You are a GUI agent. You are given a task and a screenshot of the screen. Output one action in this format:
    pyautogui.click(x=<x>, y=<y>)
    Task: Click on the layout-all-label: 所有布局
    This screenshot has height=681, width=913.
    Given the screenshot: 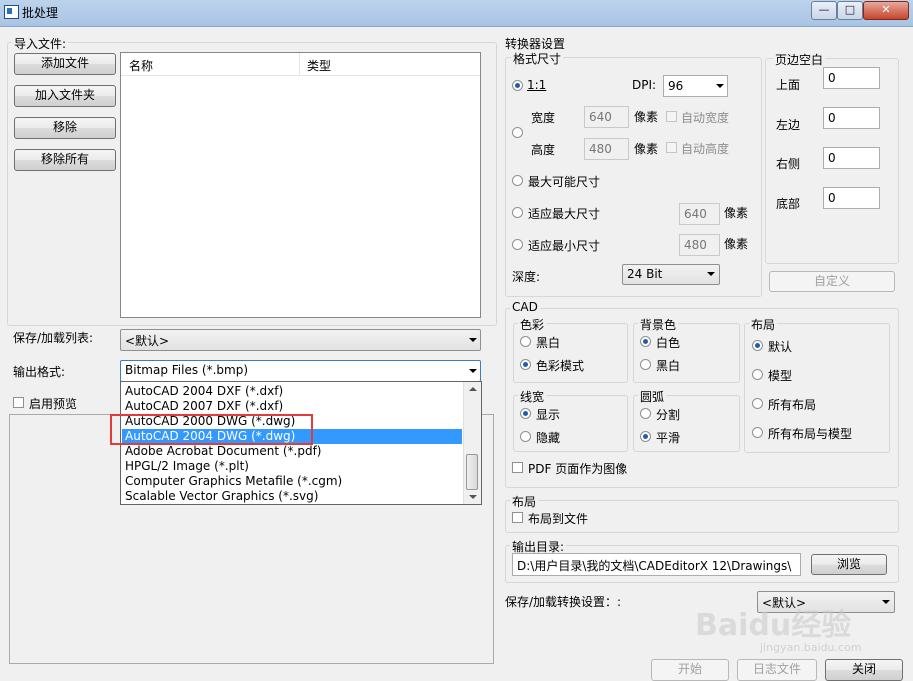 What is the action you would take?
    pyautogui.click(x=792, y=405)
    